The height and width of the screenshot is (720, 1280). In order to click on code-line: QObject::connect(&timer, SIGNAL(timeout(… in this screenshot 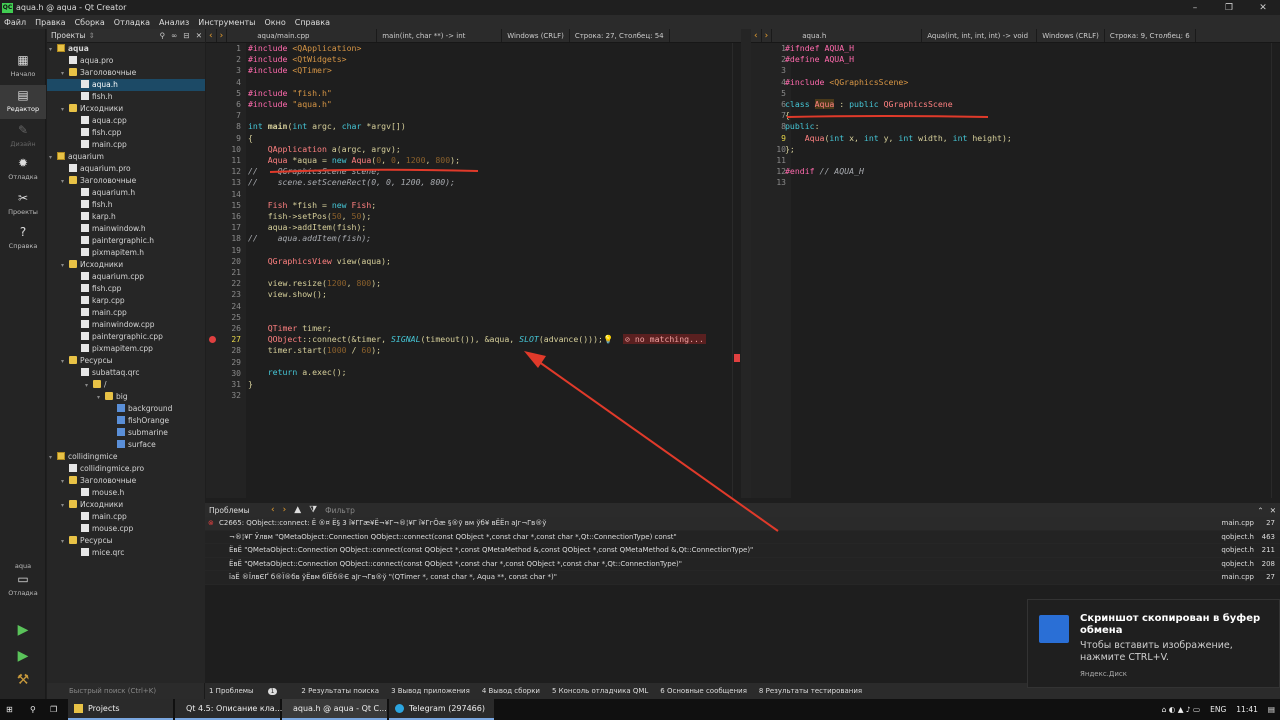, I will do `click(489, 339)`.